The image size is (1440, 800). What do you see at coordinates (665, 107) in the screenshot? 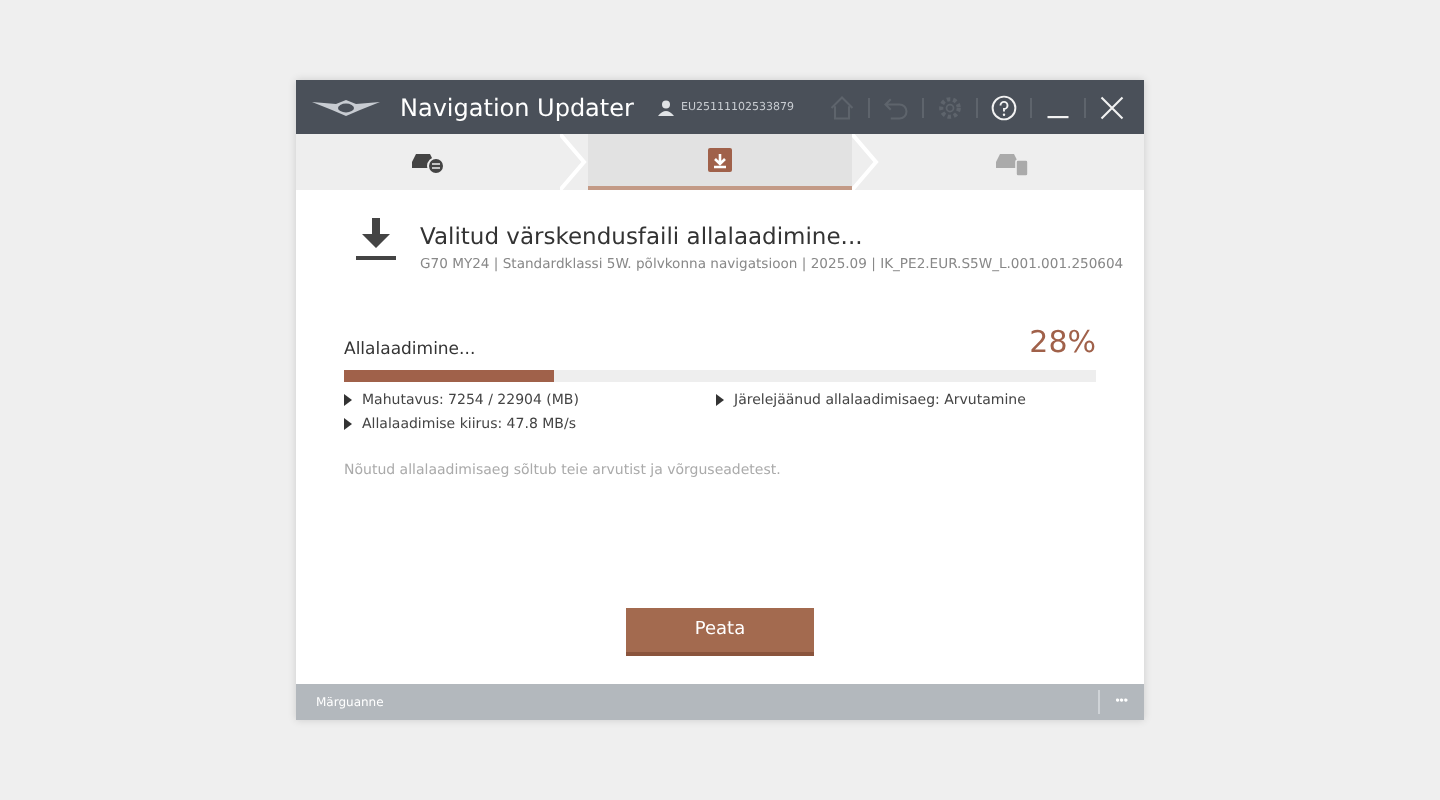
I see `user-icon` at bounding box center [665, 107].